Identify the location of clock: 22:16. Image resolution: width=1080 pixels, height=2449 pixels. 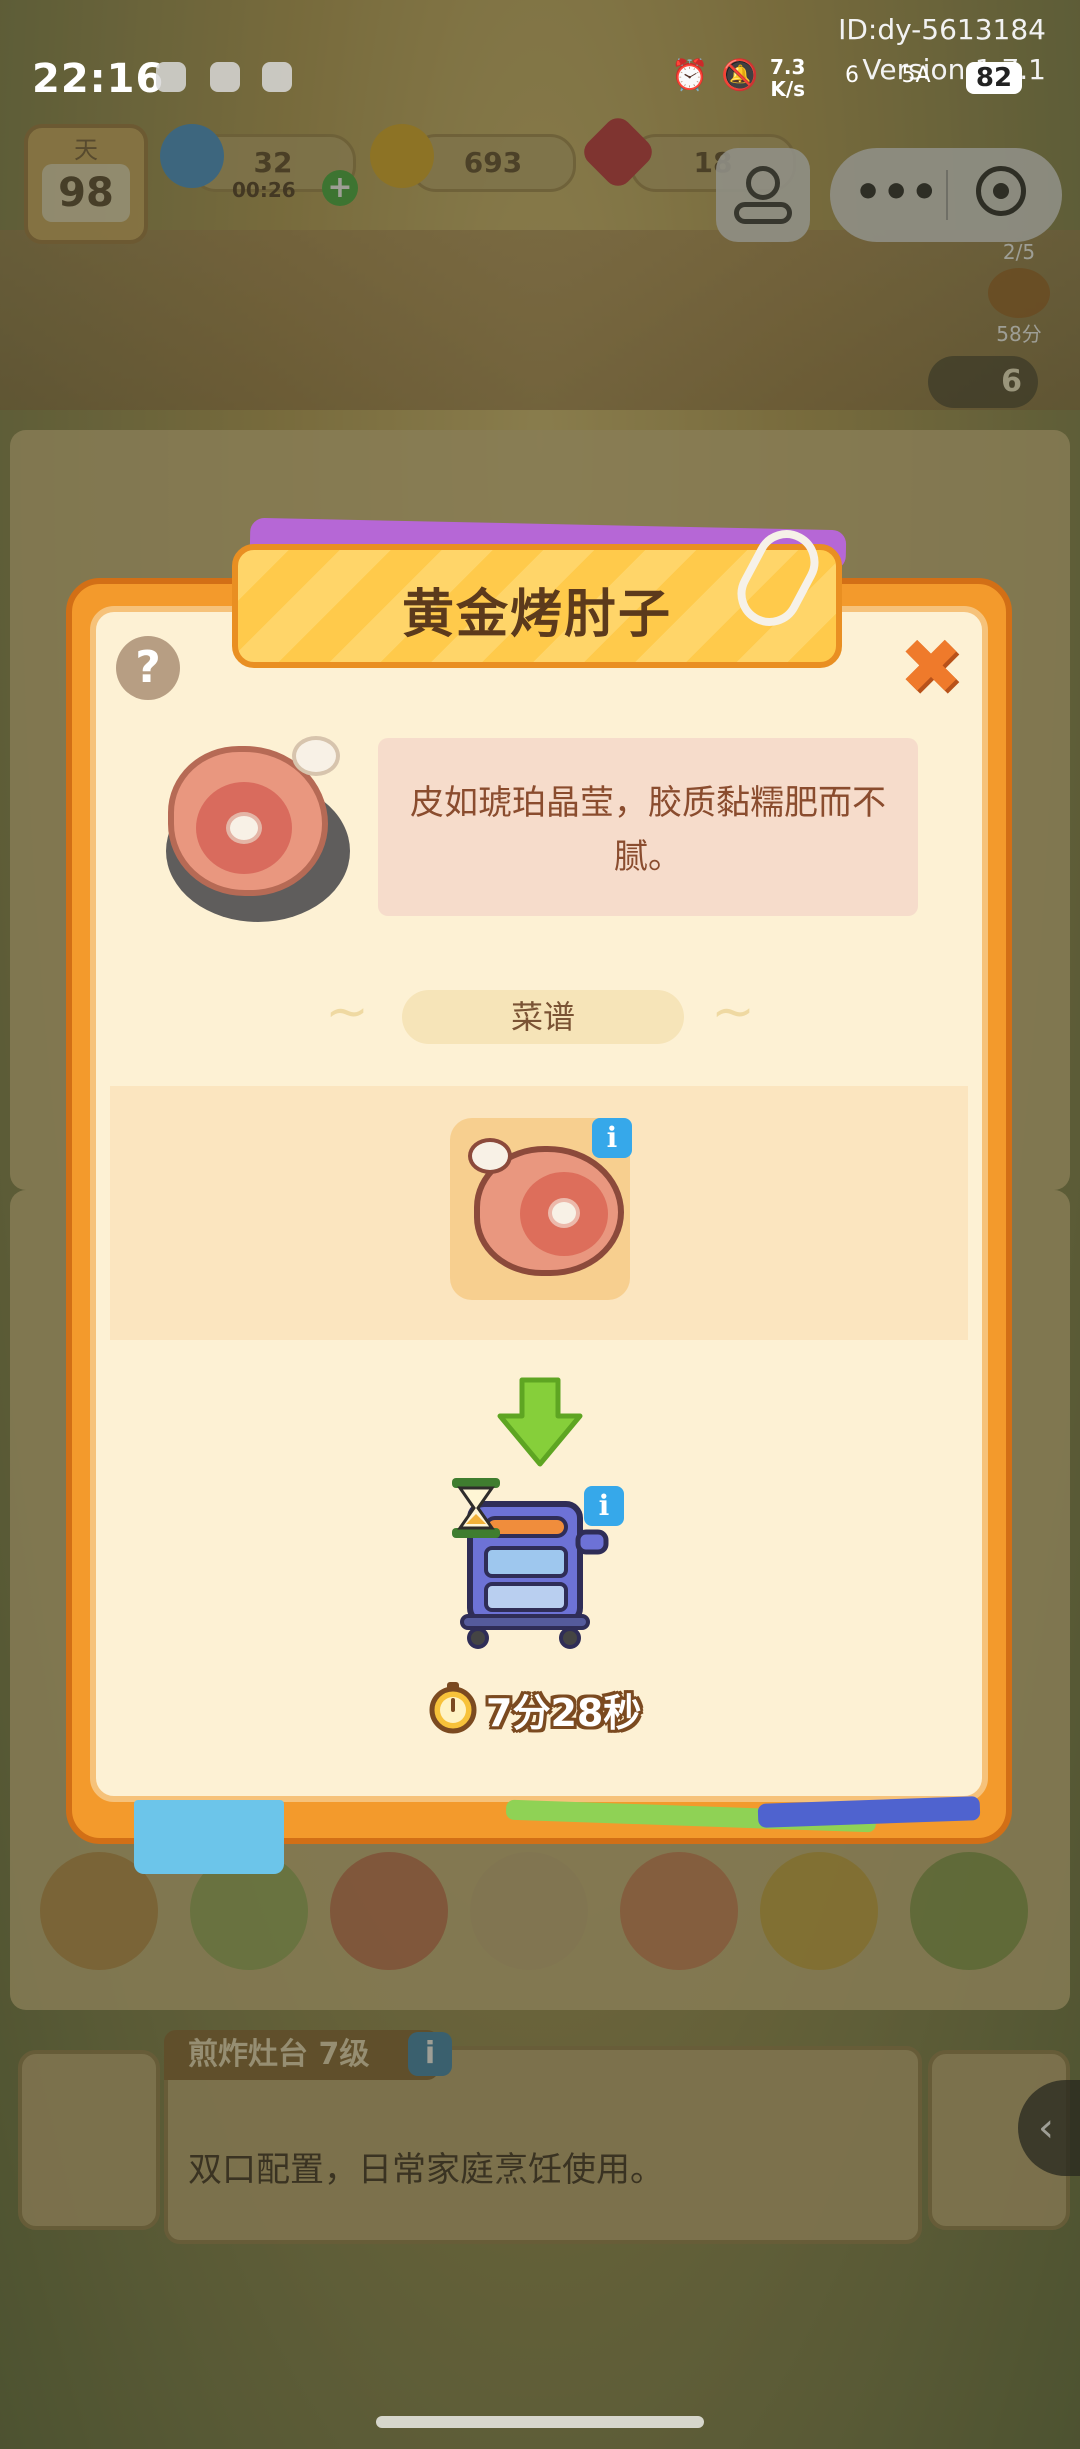
(98, 79).